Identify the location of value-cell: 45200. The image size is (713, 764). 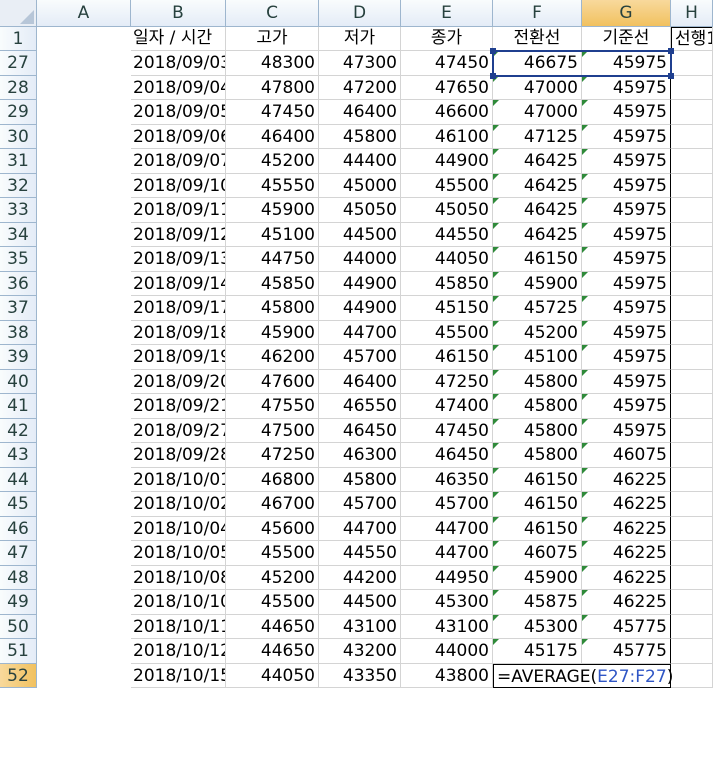
(272, 577).